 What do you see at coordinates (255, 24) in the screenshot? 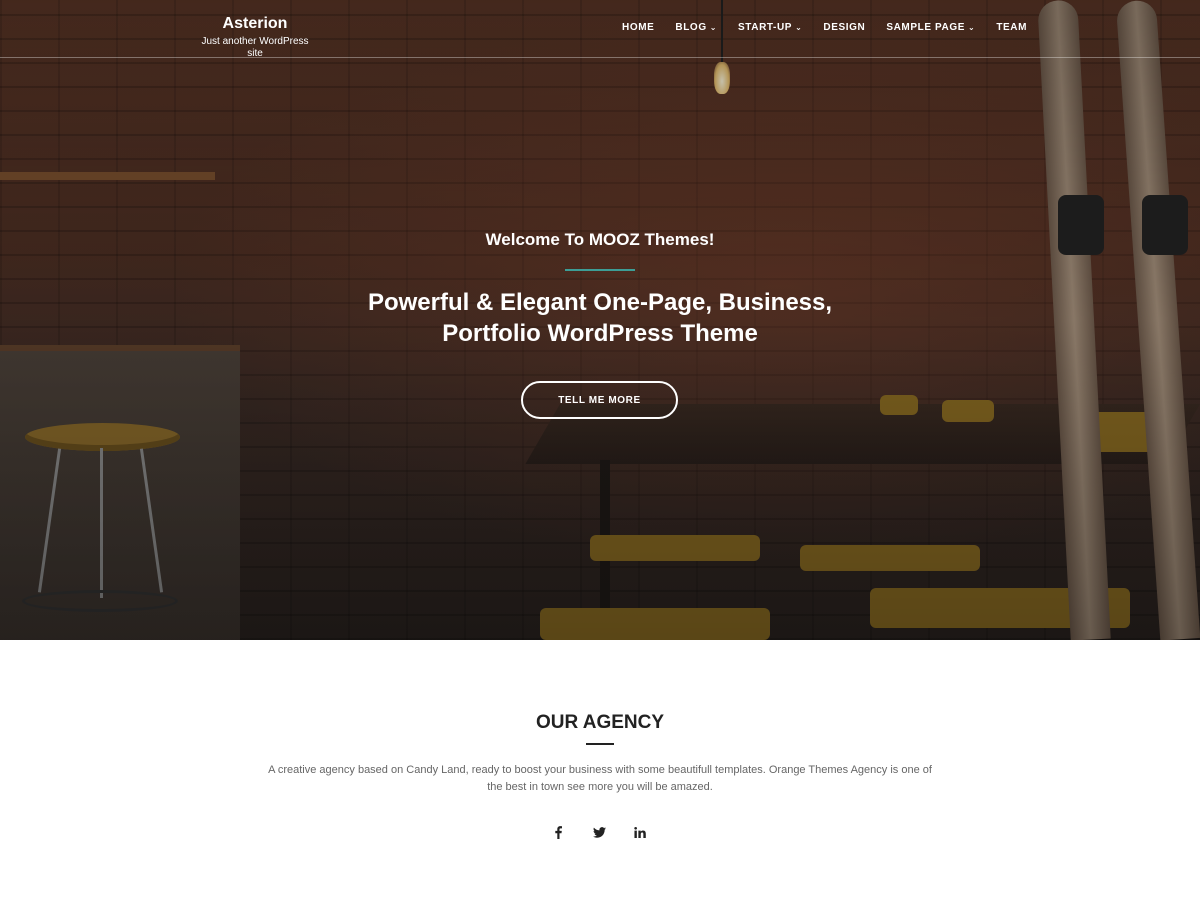
I see `site-title: Asterion` at bounding box center [255, 24].